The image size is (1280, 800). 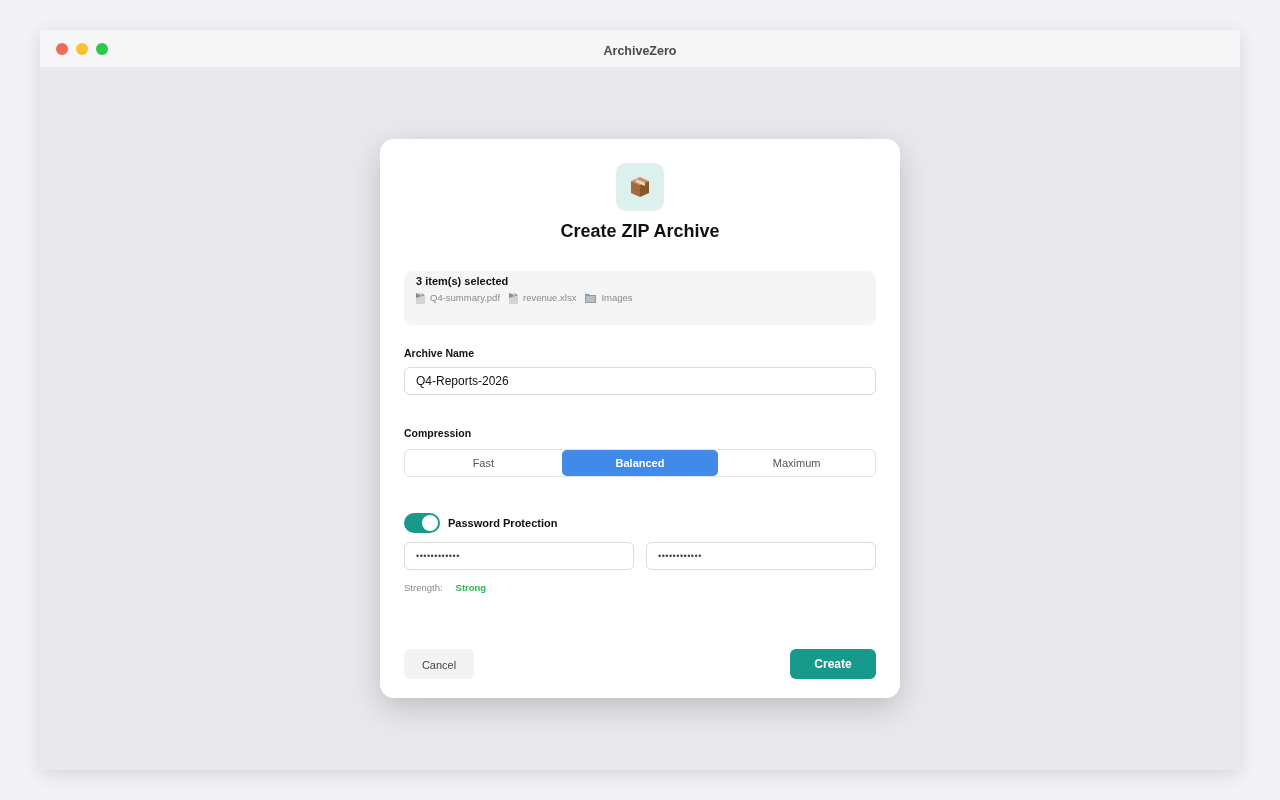 I want to click on file-name: revenue.xlsx, so click(x=550, y=298).